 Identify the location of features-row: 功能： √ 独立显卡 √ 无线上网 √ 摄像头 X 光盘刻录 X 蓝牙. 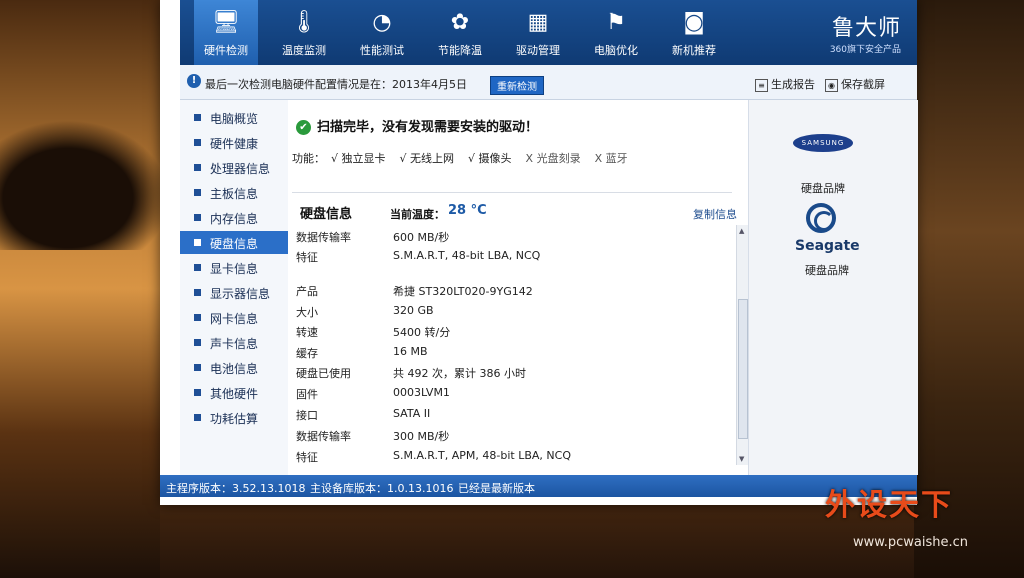
(474, 158).